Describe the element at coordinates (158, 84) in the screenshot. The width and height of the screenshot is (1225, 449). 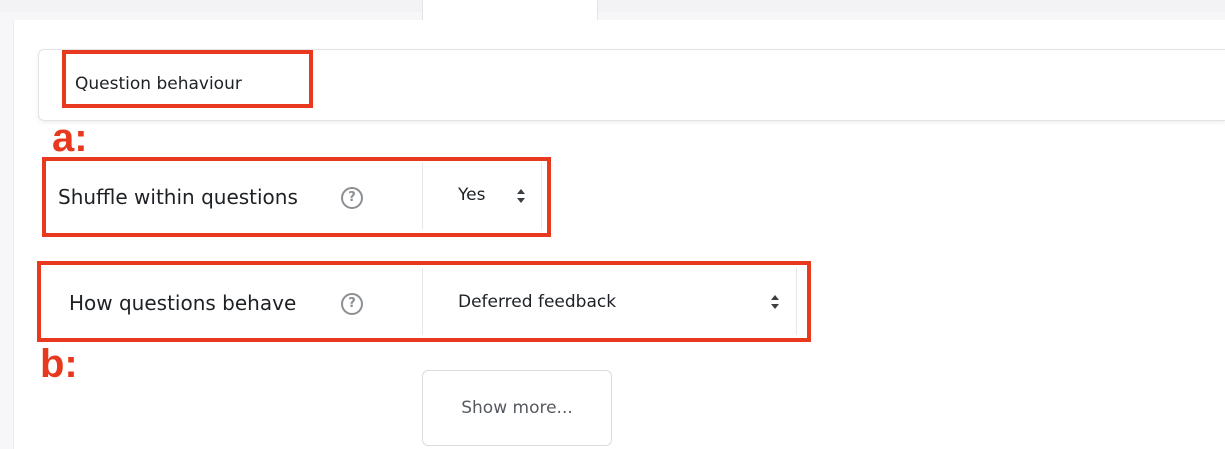
I see `section-title: Question behaviour` at that location.